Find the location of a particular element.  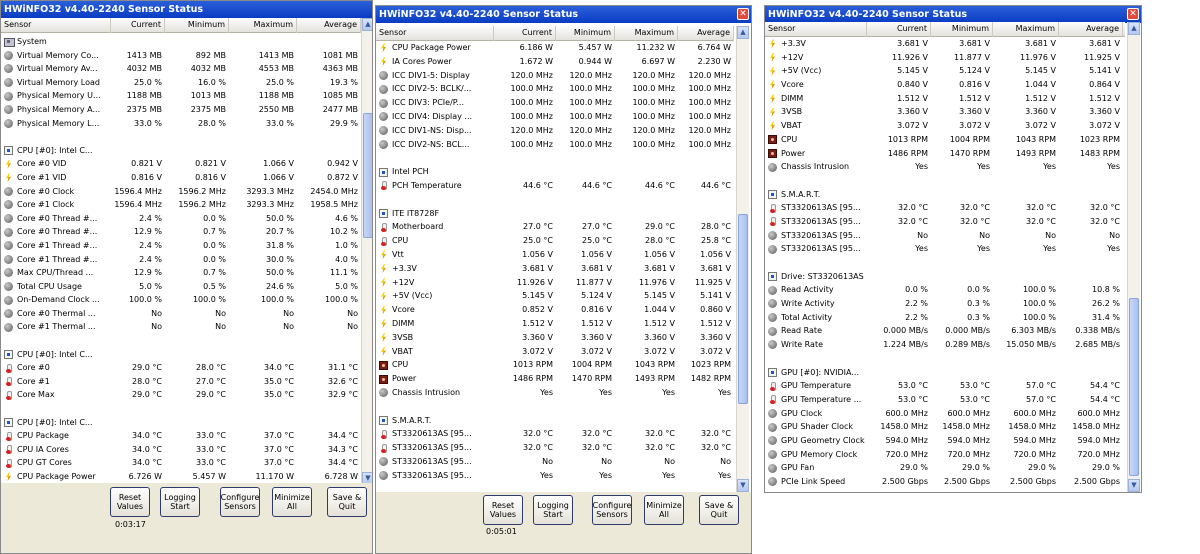

table-row: ST3320613AS [95... Yes Yes Yes Yes is located at coordinates (555, 476).